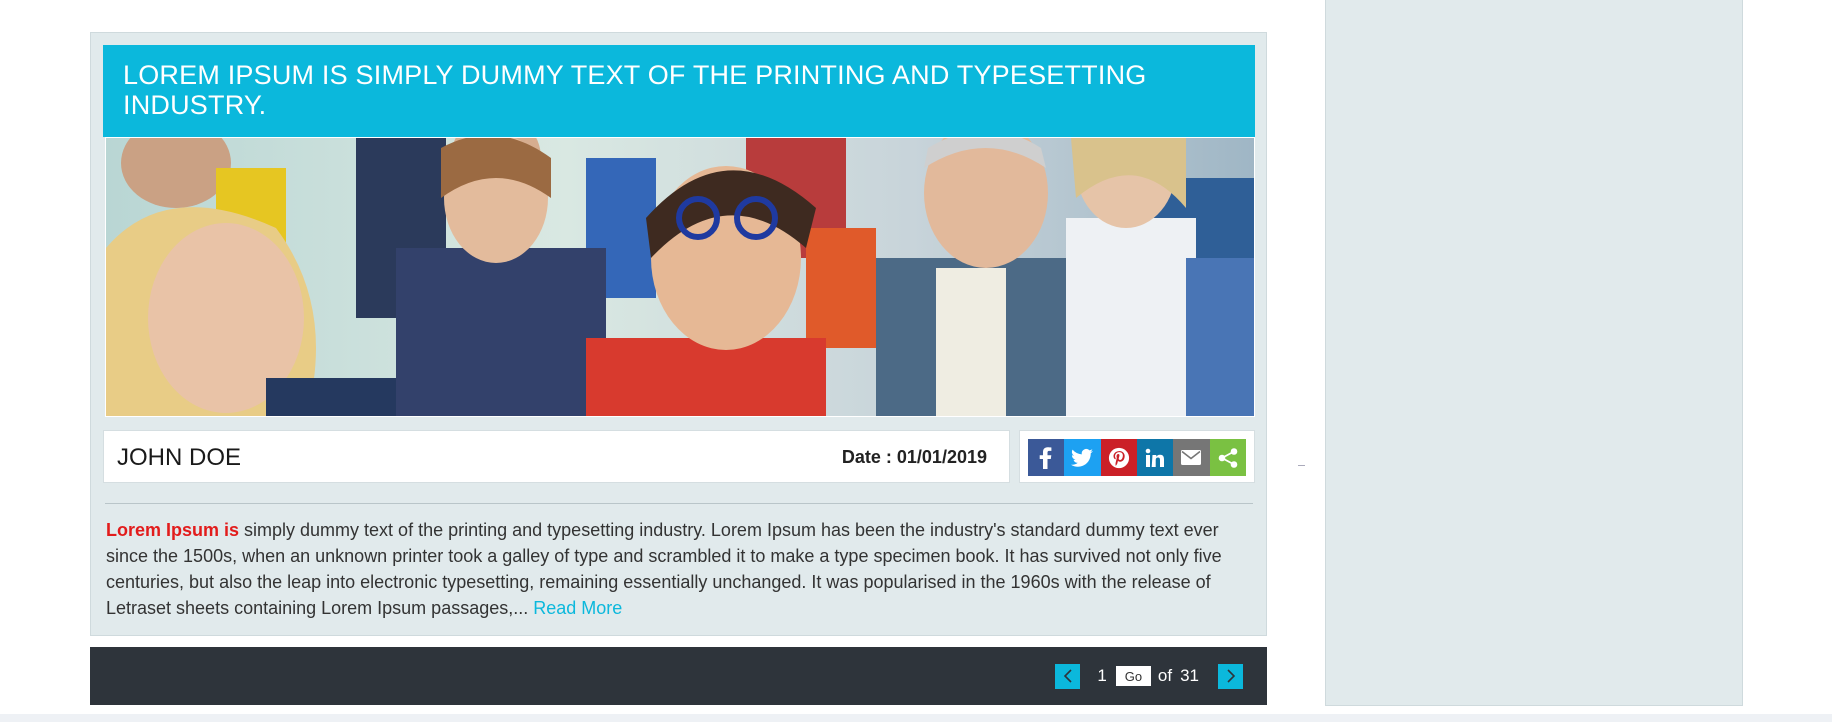  I want to click on next-page-button, so click(1230, 676).